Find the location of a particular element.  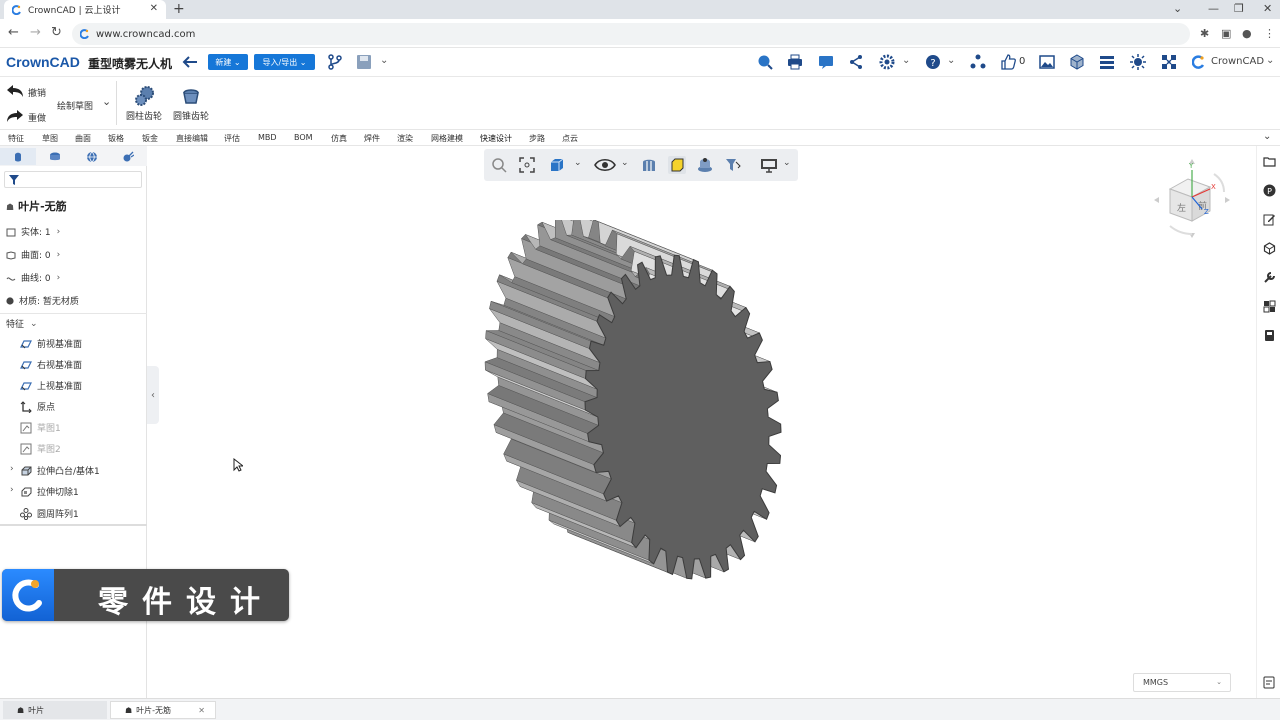

browser-tab: CrownCAD | 云上设计 ✕ is located at coordinates (85, 9).